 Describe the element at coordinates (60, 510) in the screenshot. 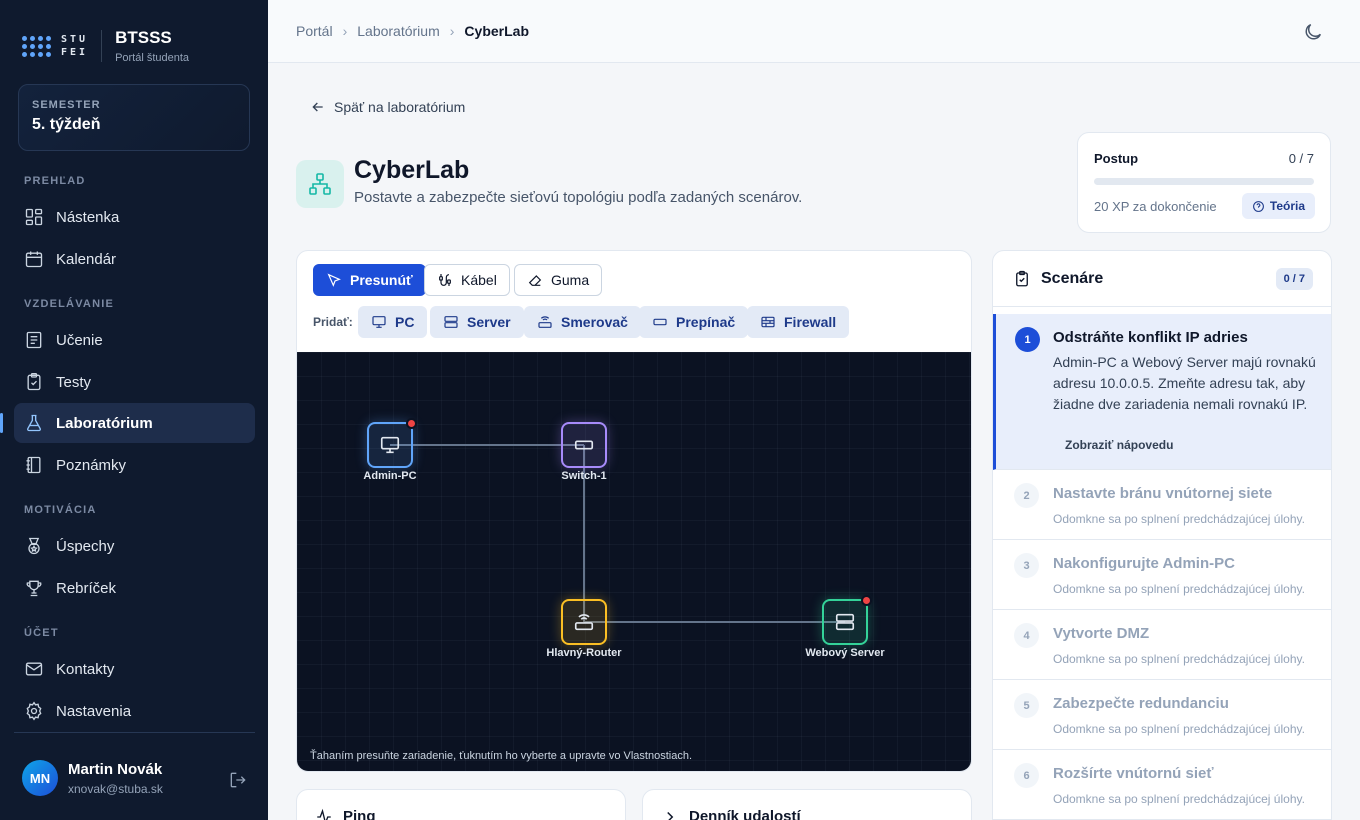

I see `nav-section-motivation: MOTIVÁCIA` at that location.